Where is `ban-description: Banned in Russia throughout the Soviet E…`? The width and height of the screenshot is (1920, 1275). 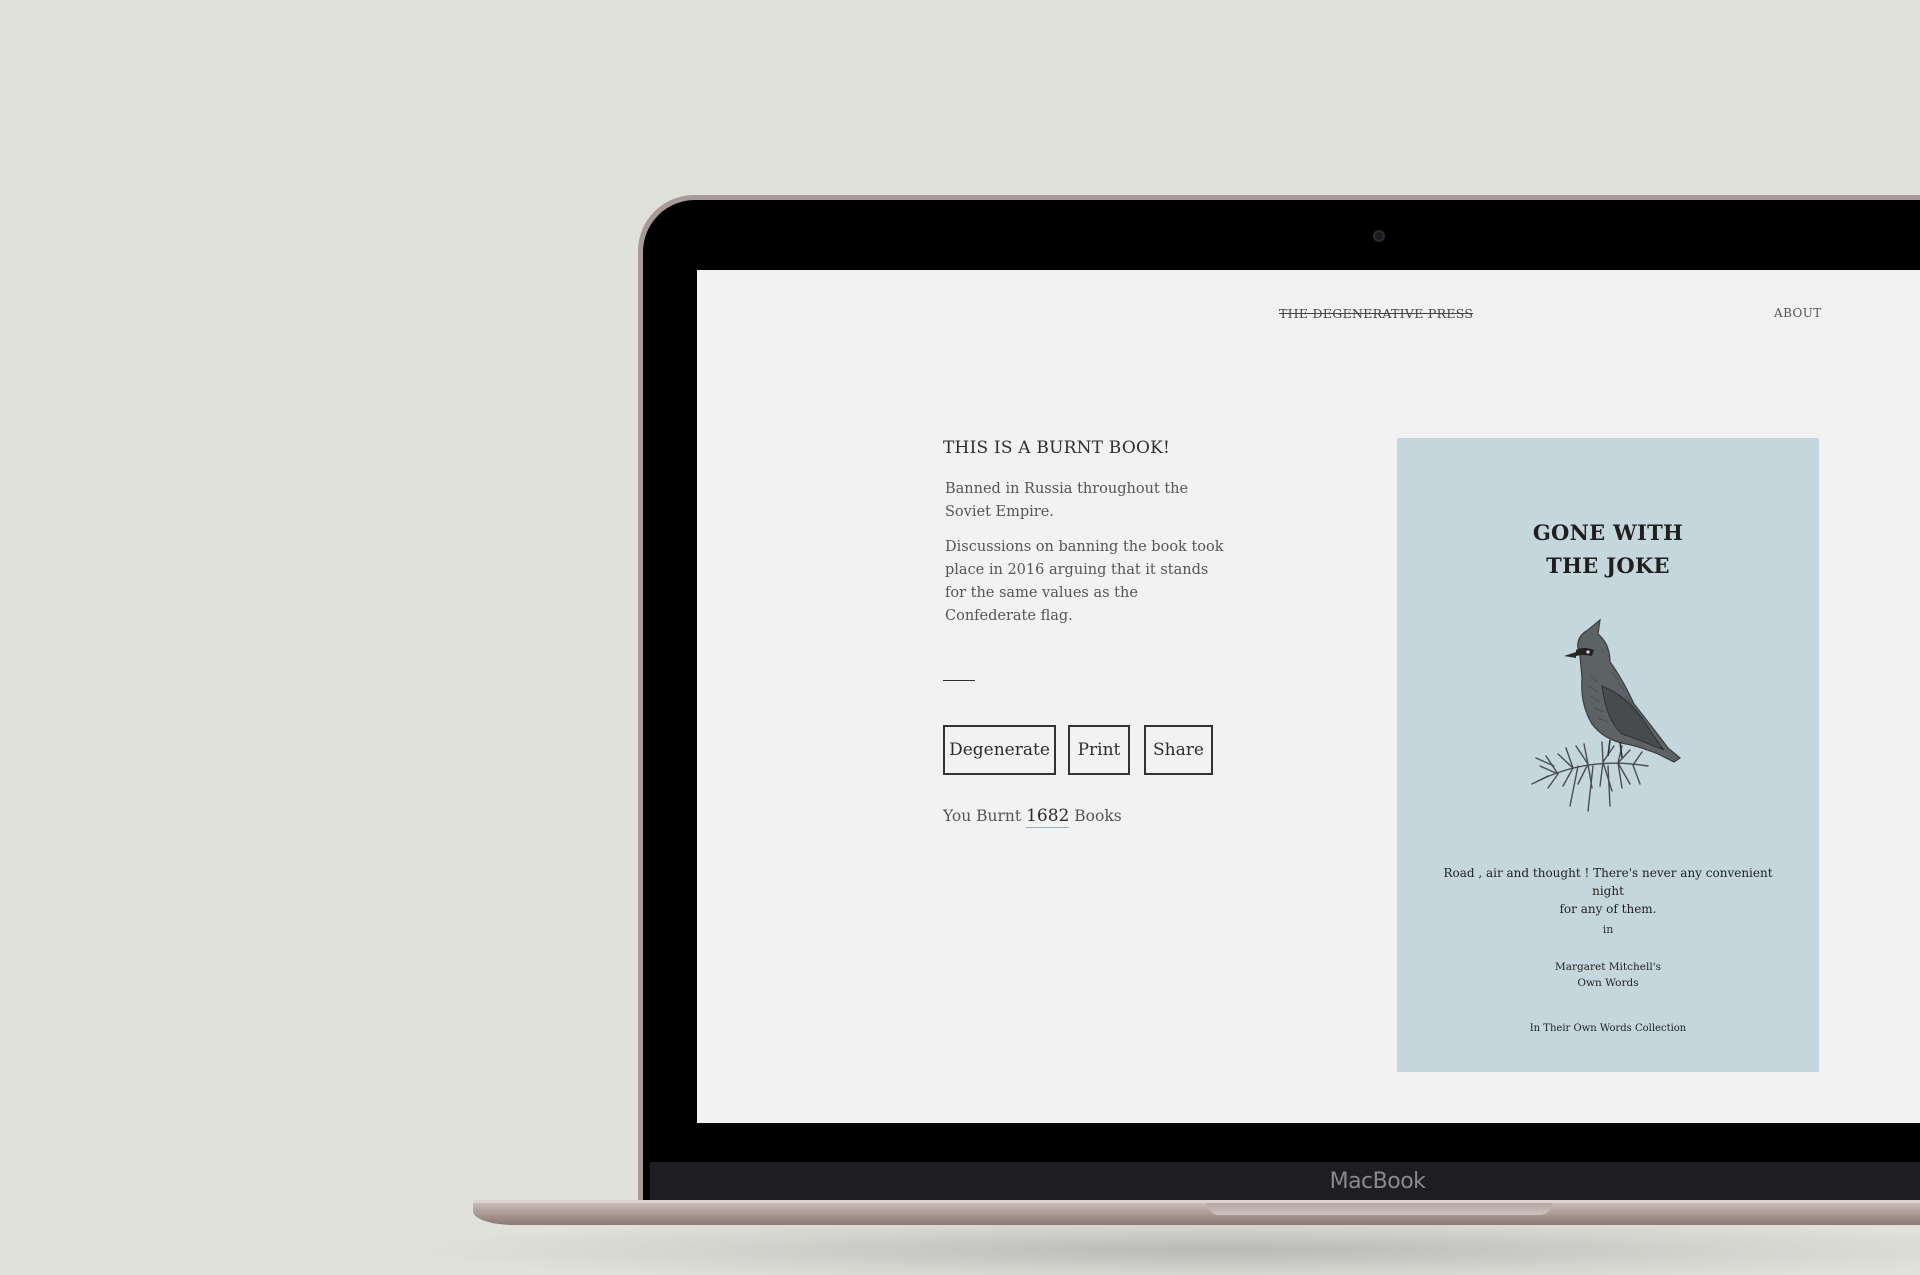
ban-description: Banned in Russia throughout the Soviet E… is located at coordinates (1067, 500).